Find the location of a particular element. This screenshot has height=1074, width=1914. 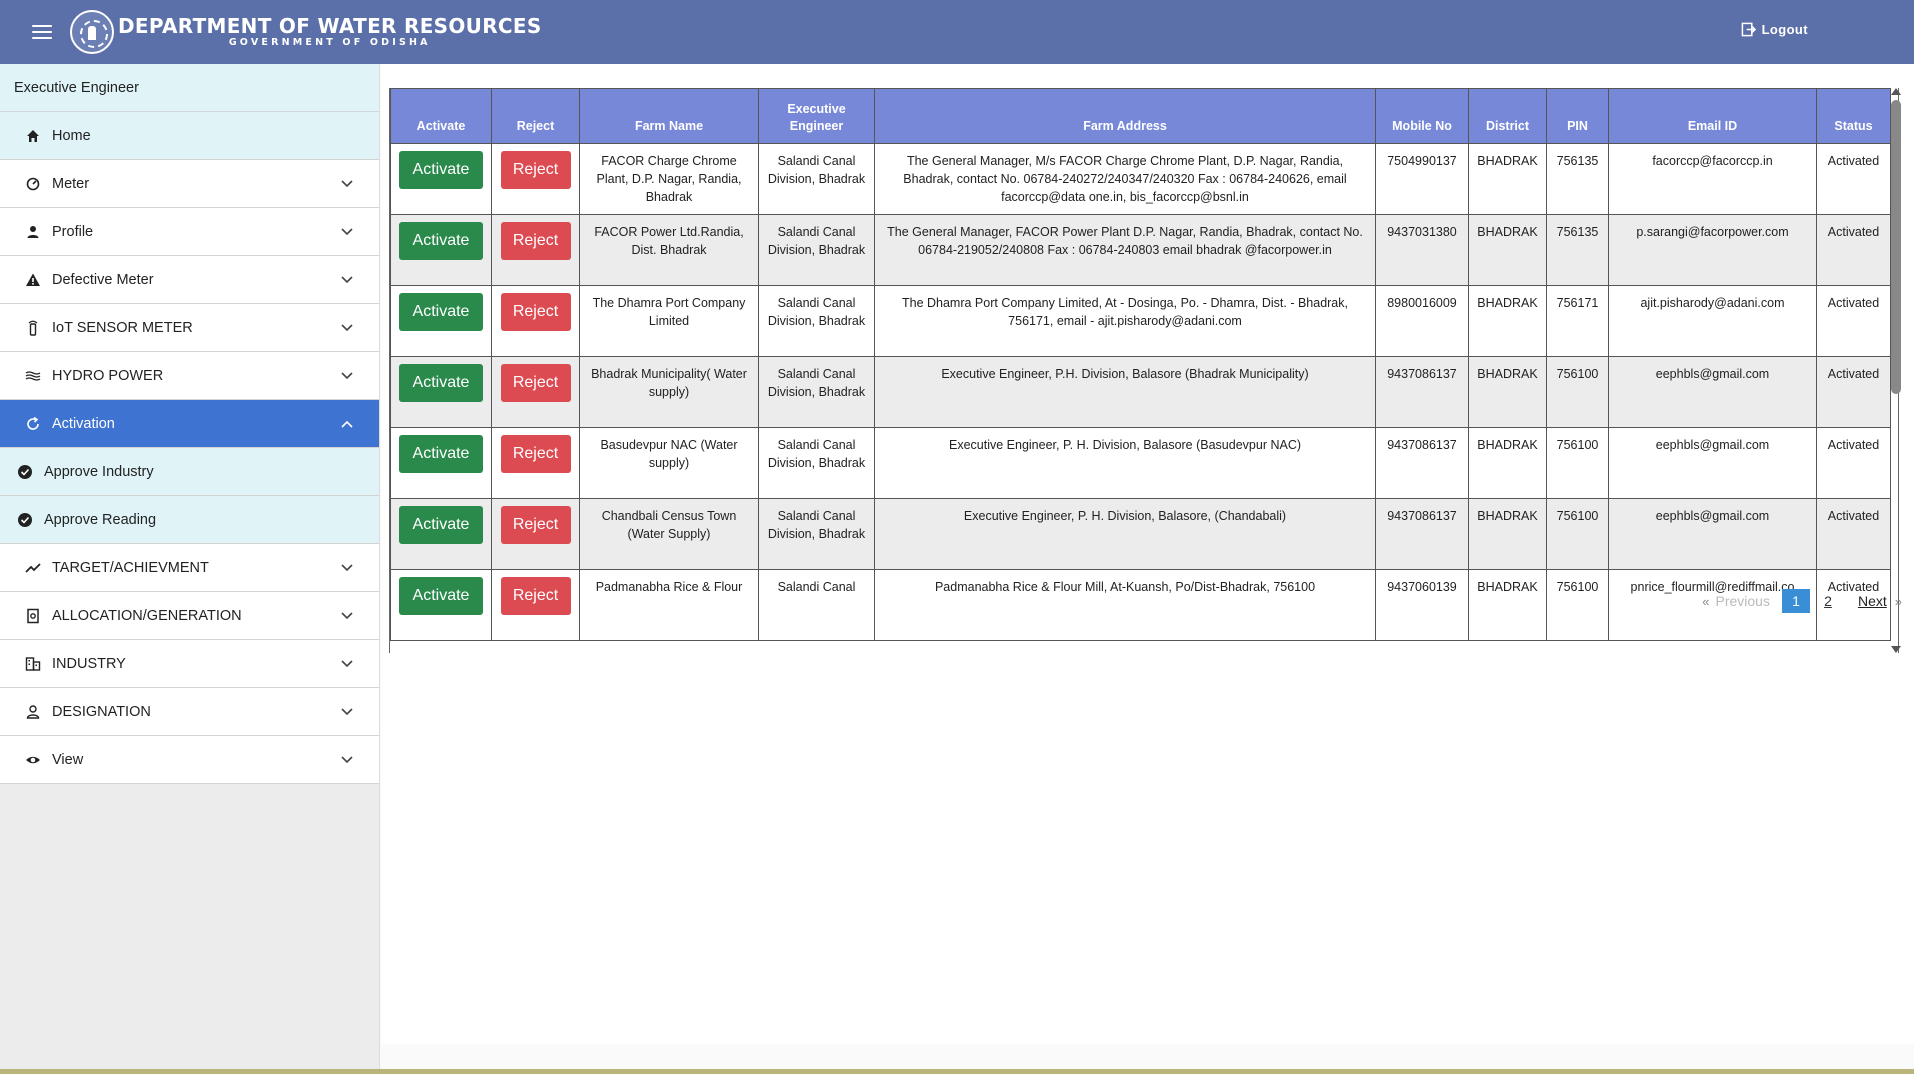

farm-name-cell: Chandbali Census Town (Water Supply) is located at coordinates (669, 534).